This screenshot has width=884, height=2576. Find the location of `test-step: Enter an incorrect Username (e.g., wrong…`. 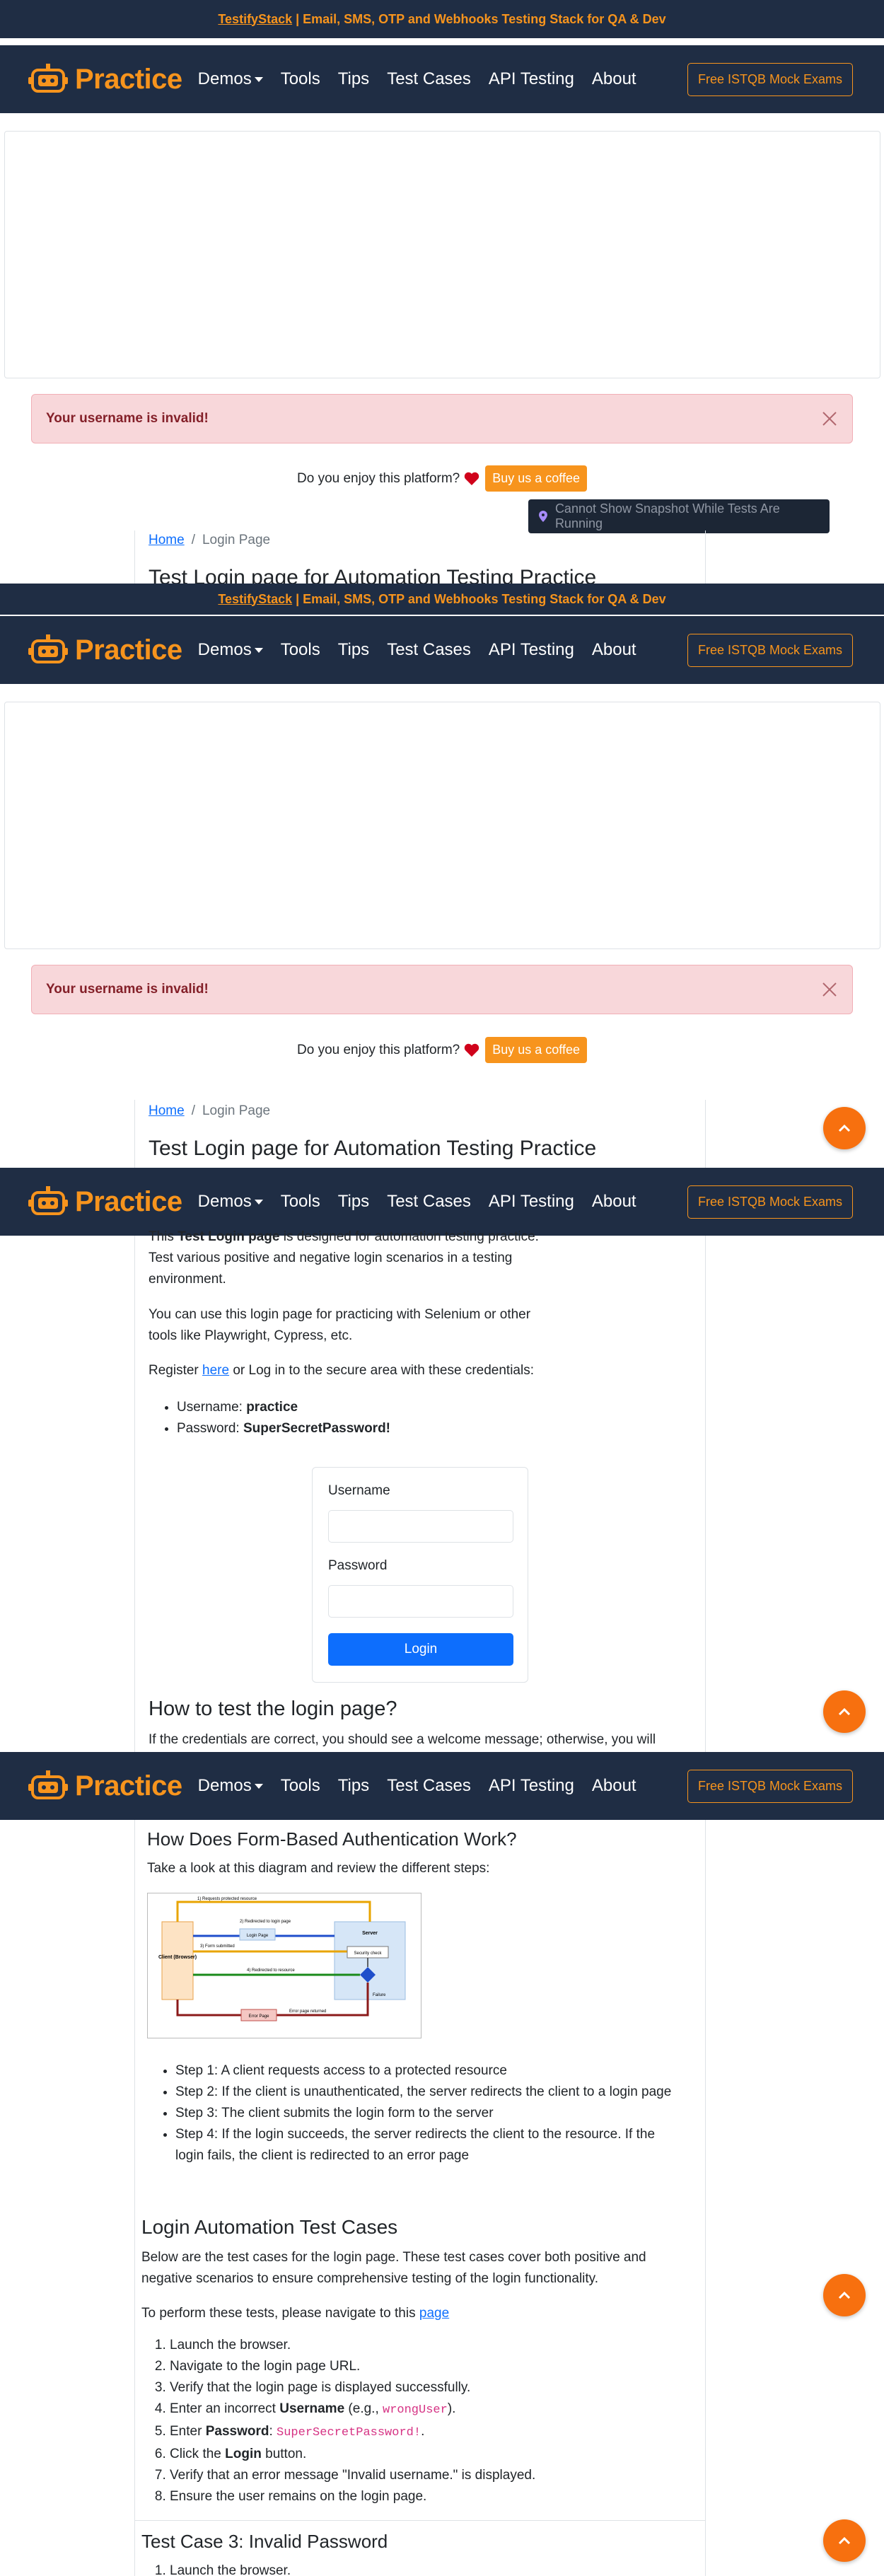

test-step: Enter an incorrect Username (e.g., wrong… is located at coordinates (432, 2409).